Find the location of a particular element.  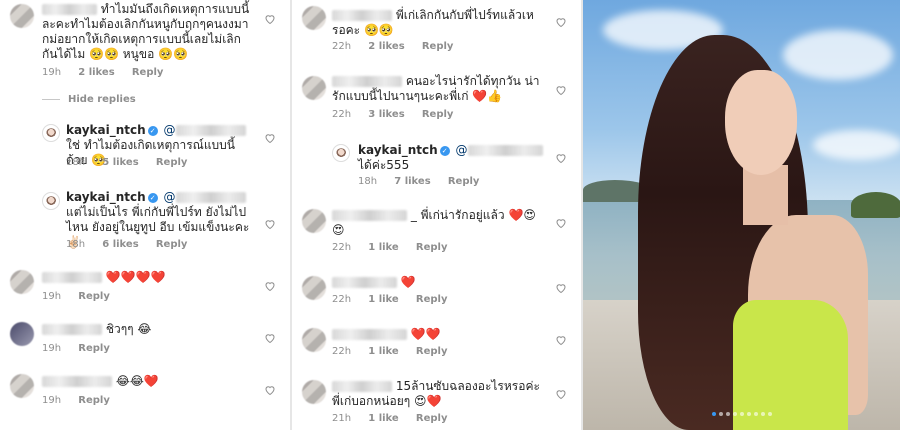

comment-meta: 18h 5 likes Reply is located at coordinates (126, 162).